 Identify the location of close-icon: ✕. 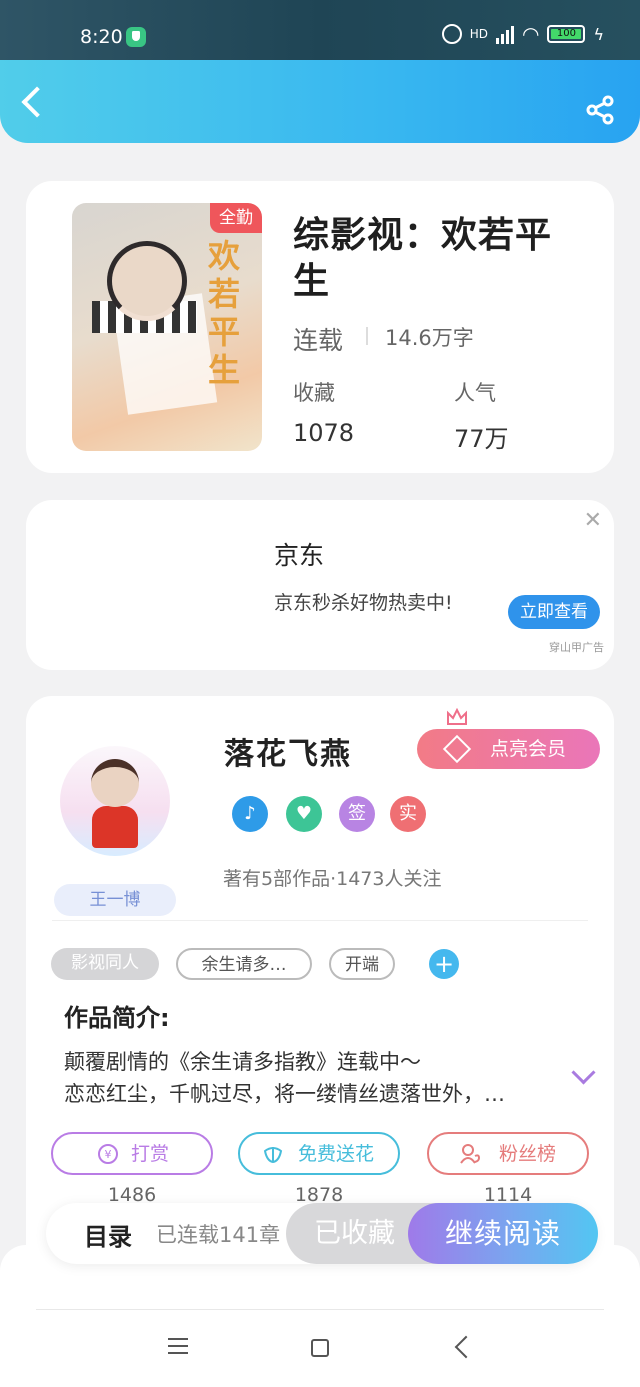
(593, 520).